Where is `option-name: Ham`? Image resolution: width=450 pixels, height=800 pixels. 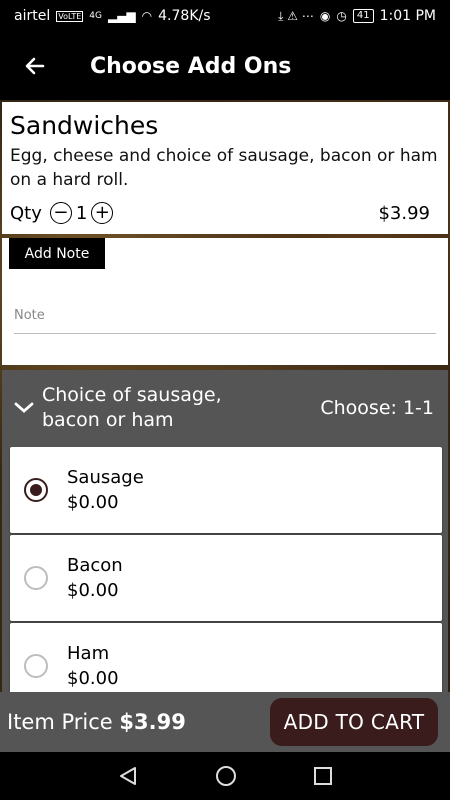 option-name: Ham is located at coordinates (88, 653).